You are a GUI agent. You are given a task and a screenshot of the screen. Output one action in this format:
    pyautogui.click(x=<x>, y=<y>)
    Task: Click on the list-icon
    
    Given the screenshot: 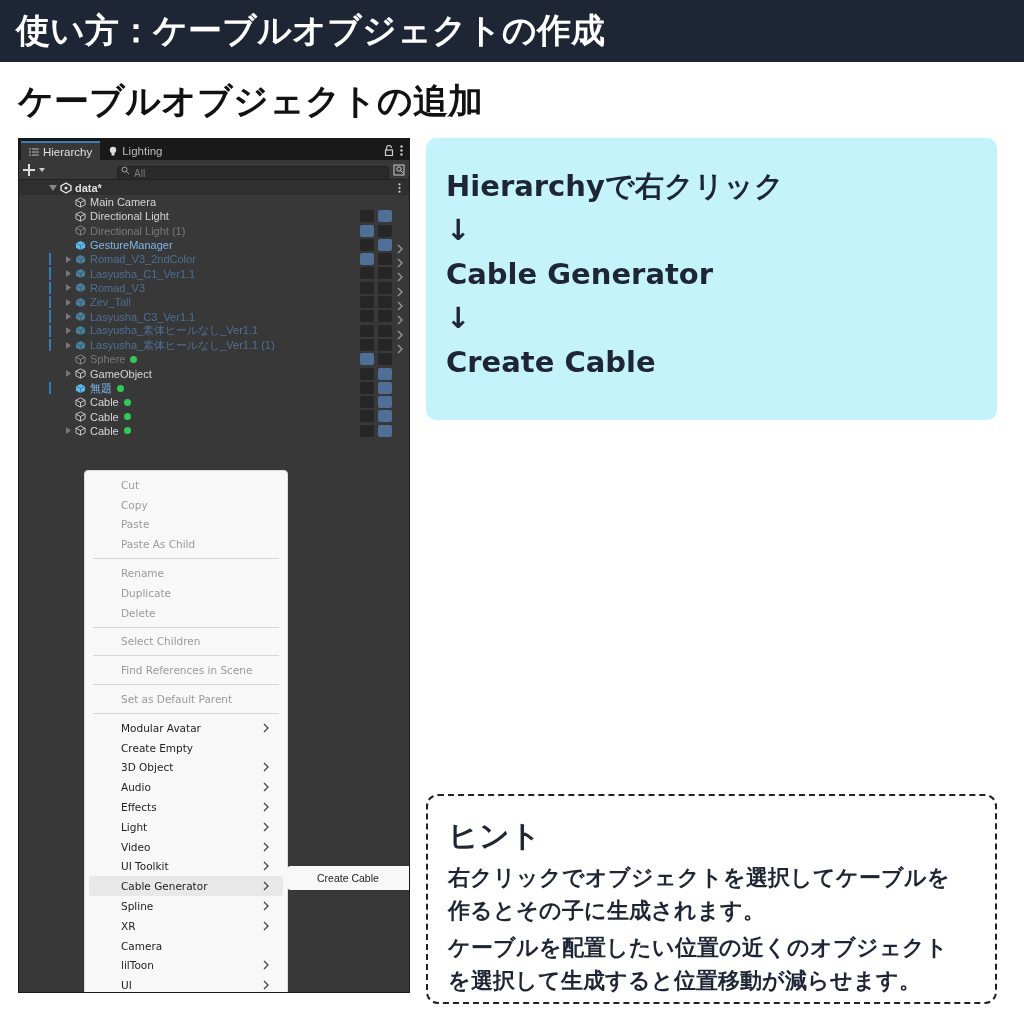 What is the action you would take?
    pyautogui.click(x=34, y=151)
    